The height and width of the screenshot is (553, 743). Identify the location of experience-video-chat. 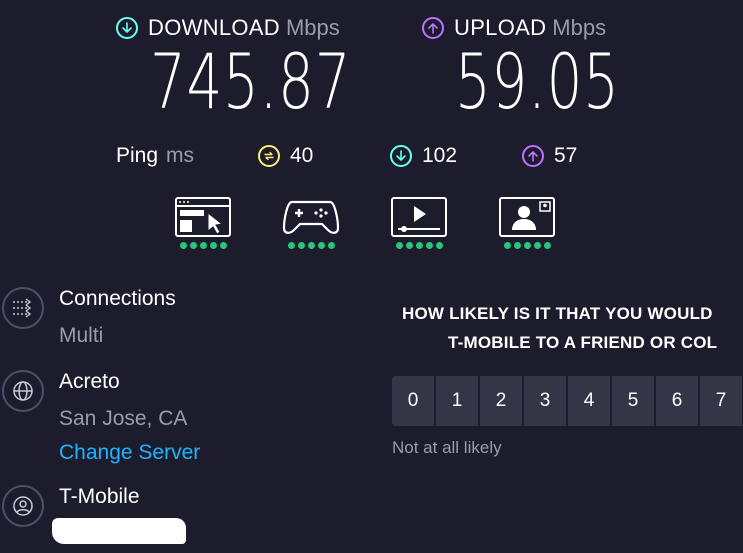
(527, 222).